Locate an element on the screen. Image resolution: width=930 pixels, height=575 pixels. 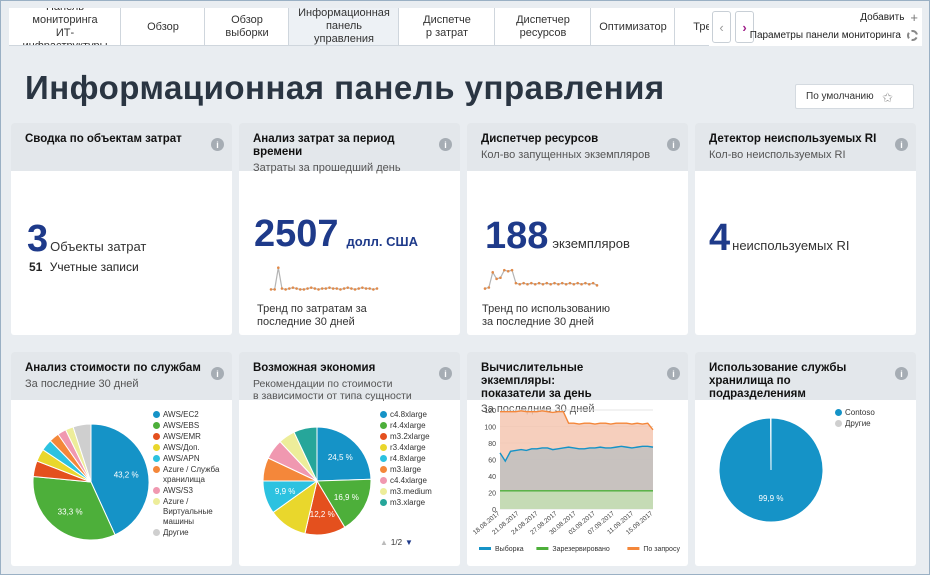
pie-data-label: 12,2 % is located at coordinates (322, 514).